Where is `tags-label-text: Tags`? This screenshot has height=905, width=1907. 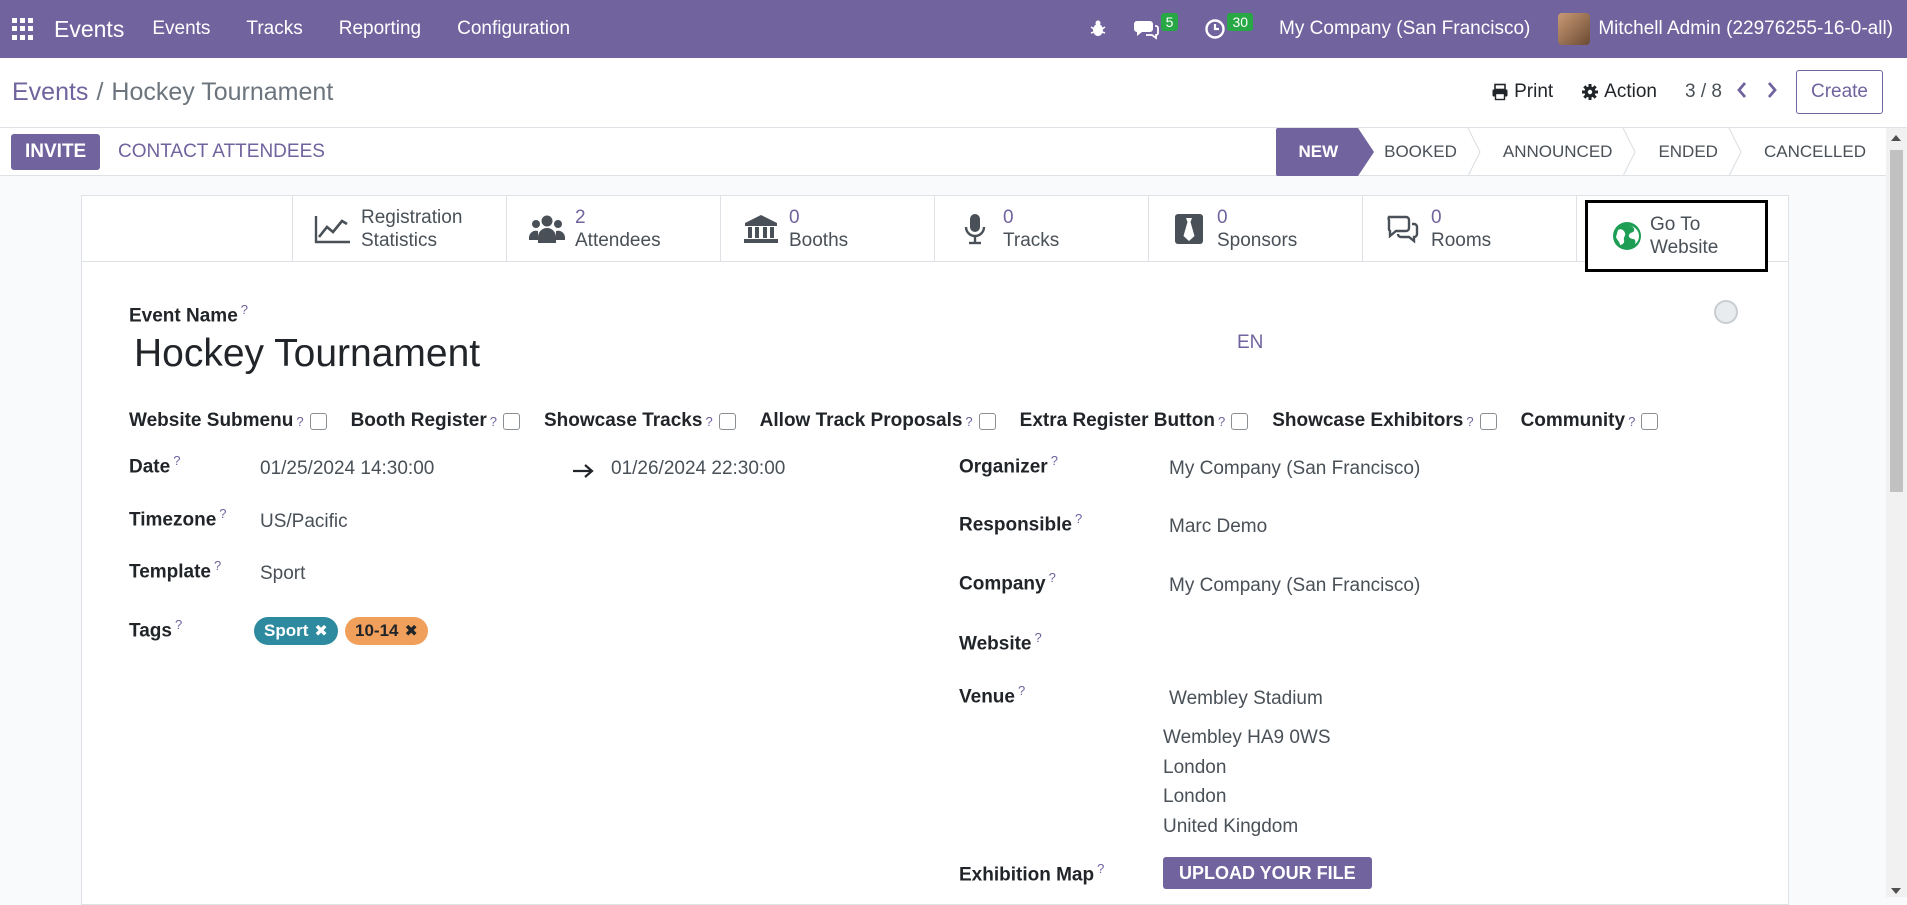
tags-label-text: Tags is located at coordinates (150, 631).